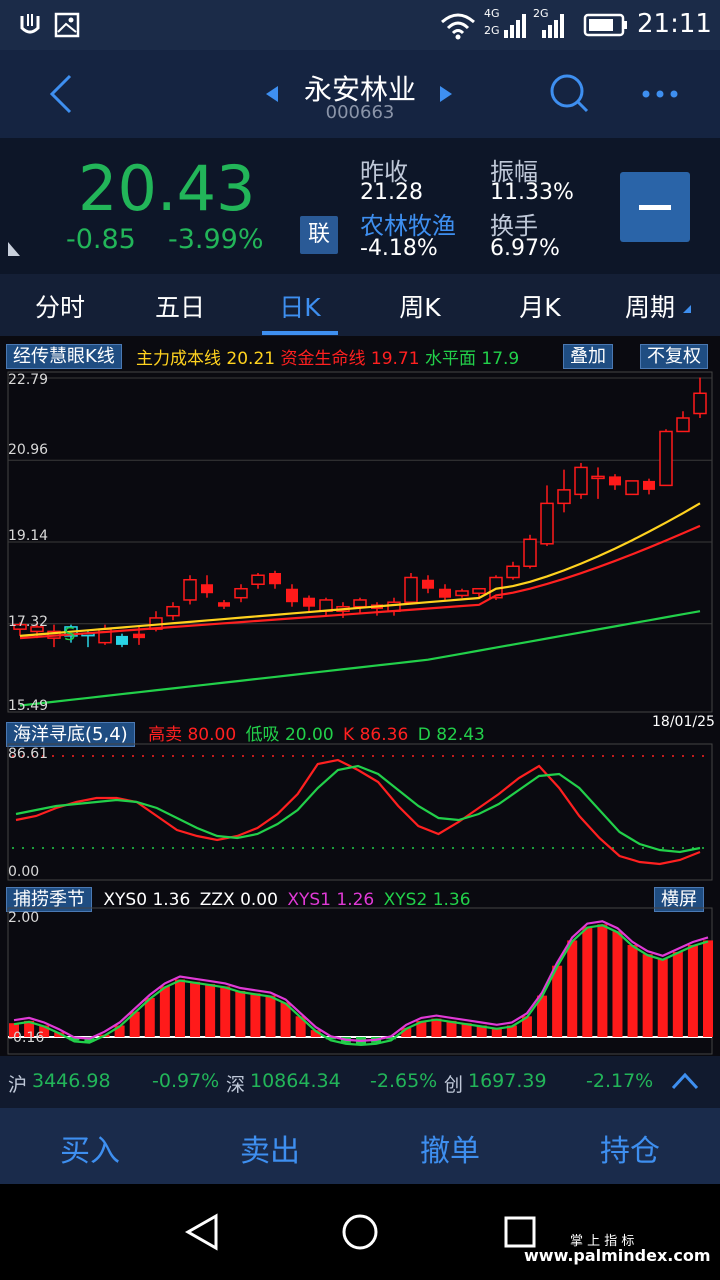 The height and width of the screenshot is (1280, 720). What do you see at coordinates (450, 1148) in the screenshot?
I see `cancel-order-button: 撤单` at bounding box center [450, 1148].